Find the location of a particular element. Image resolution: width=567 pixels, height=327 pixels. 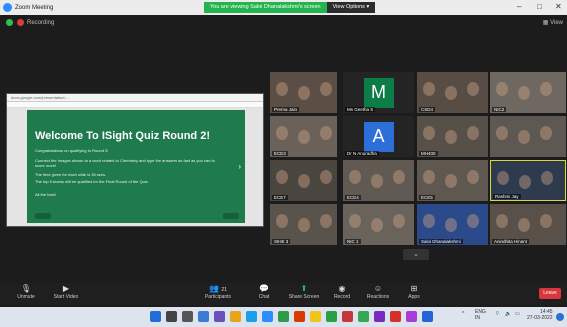

notification-icon is located at coordinates (560, 317).